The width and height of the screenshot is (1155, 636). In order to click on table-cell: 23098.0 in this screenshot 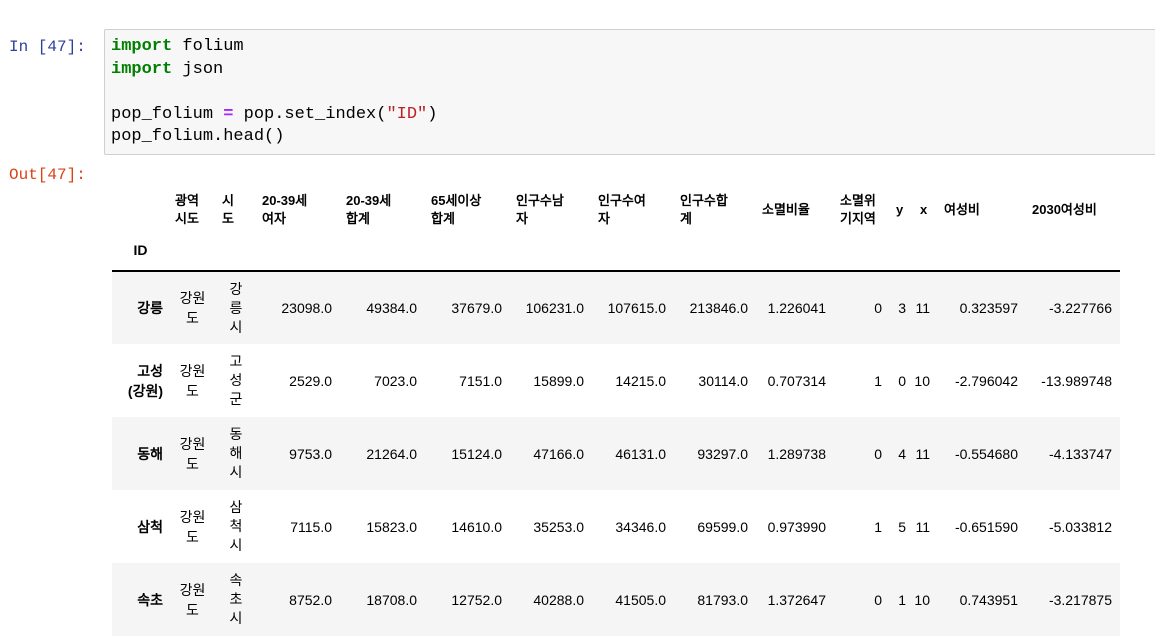, I will do `click(306, 308)`.